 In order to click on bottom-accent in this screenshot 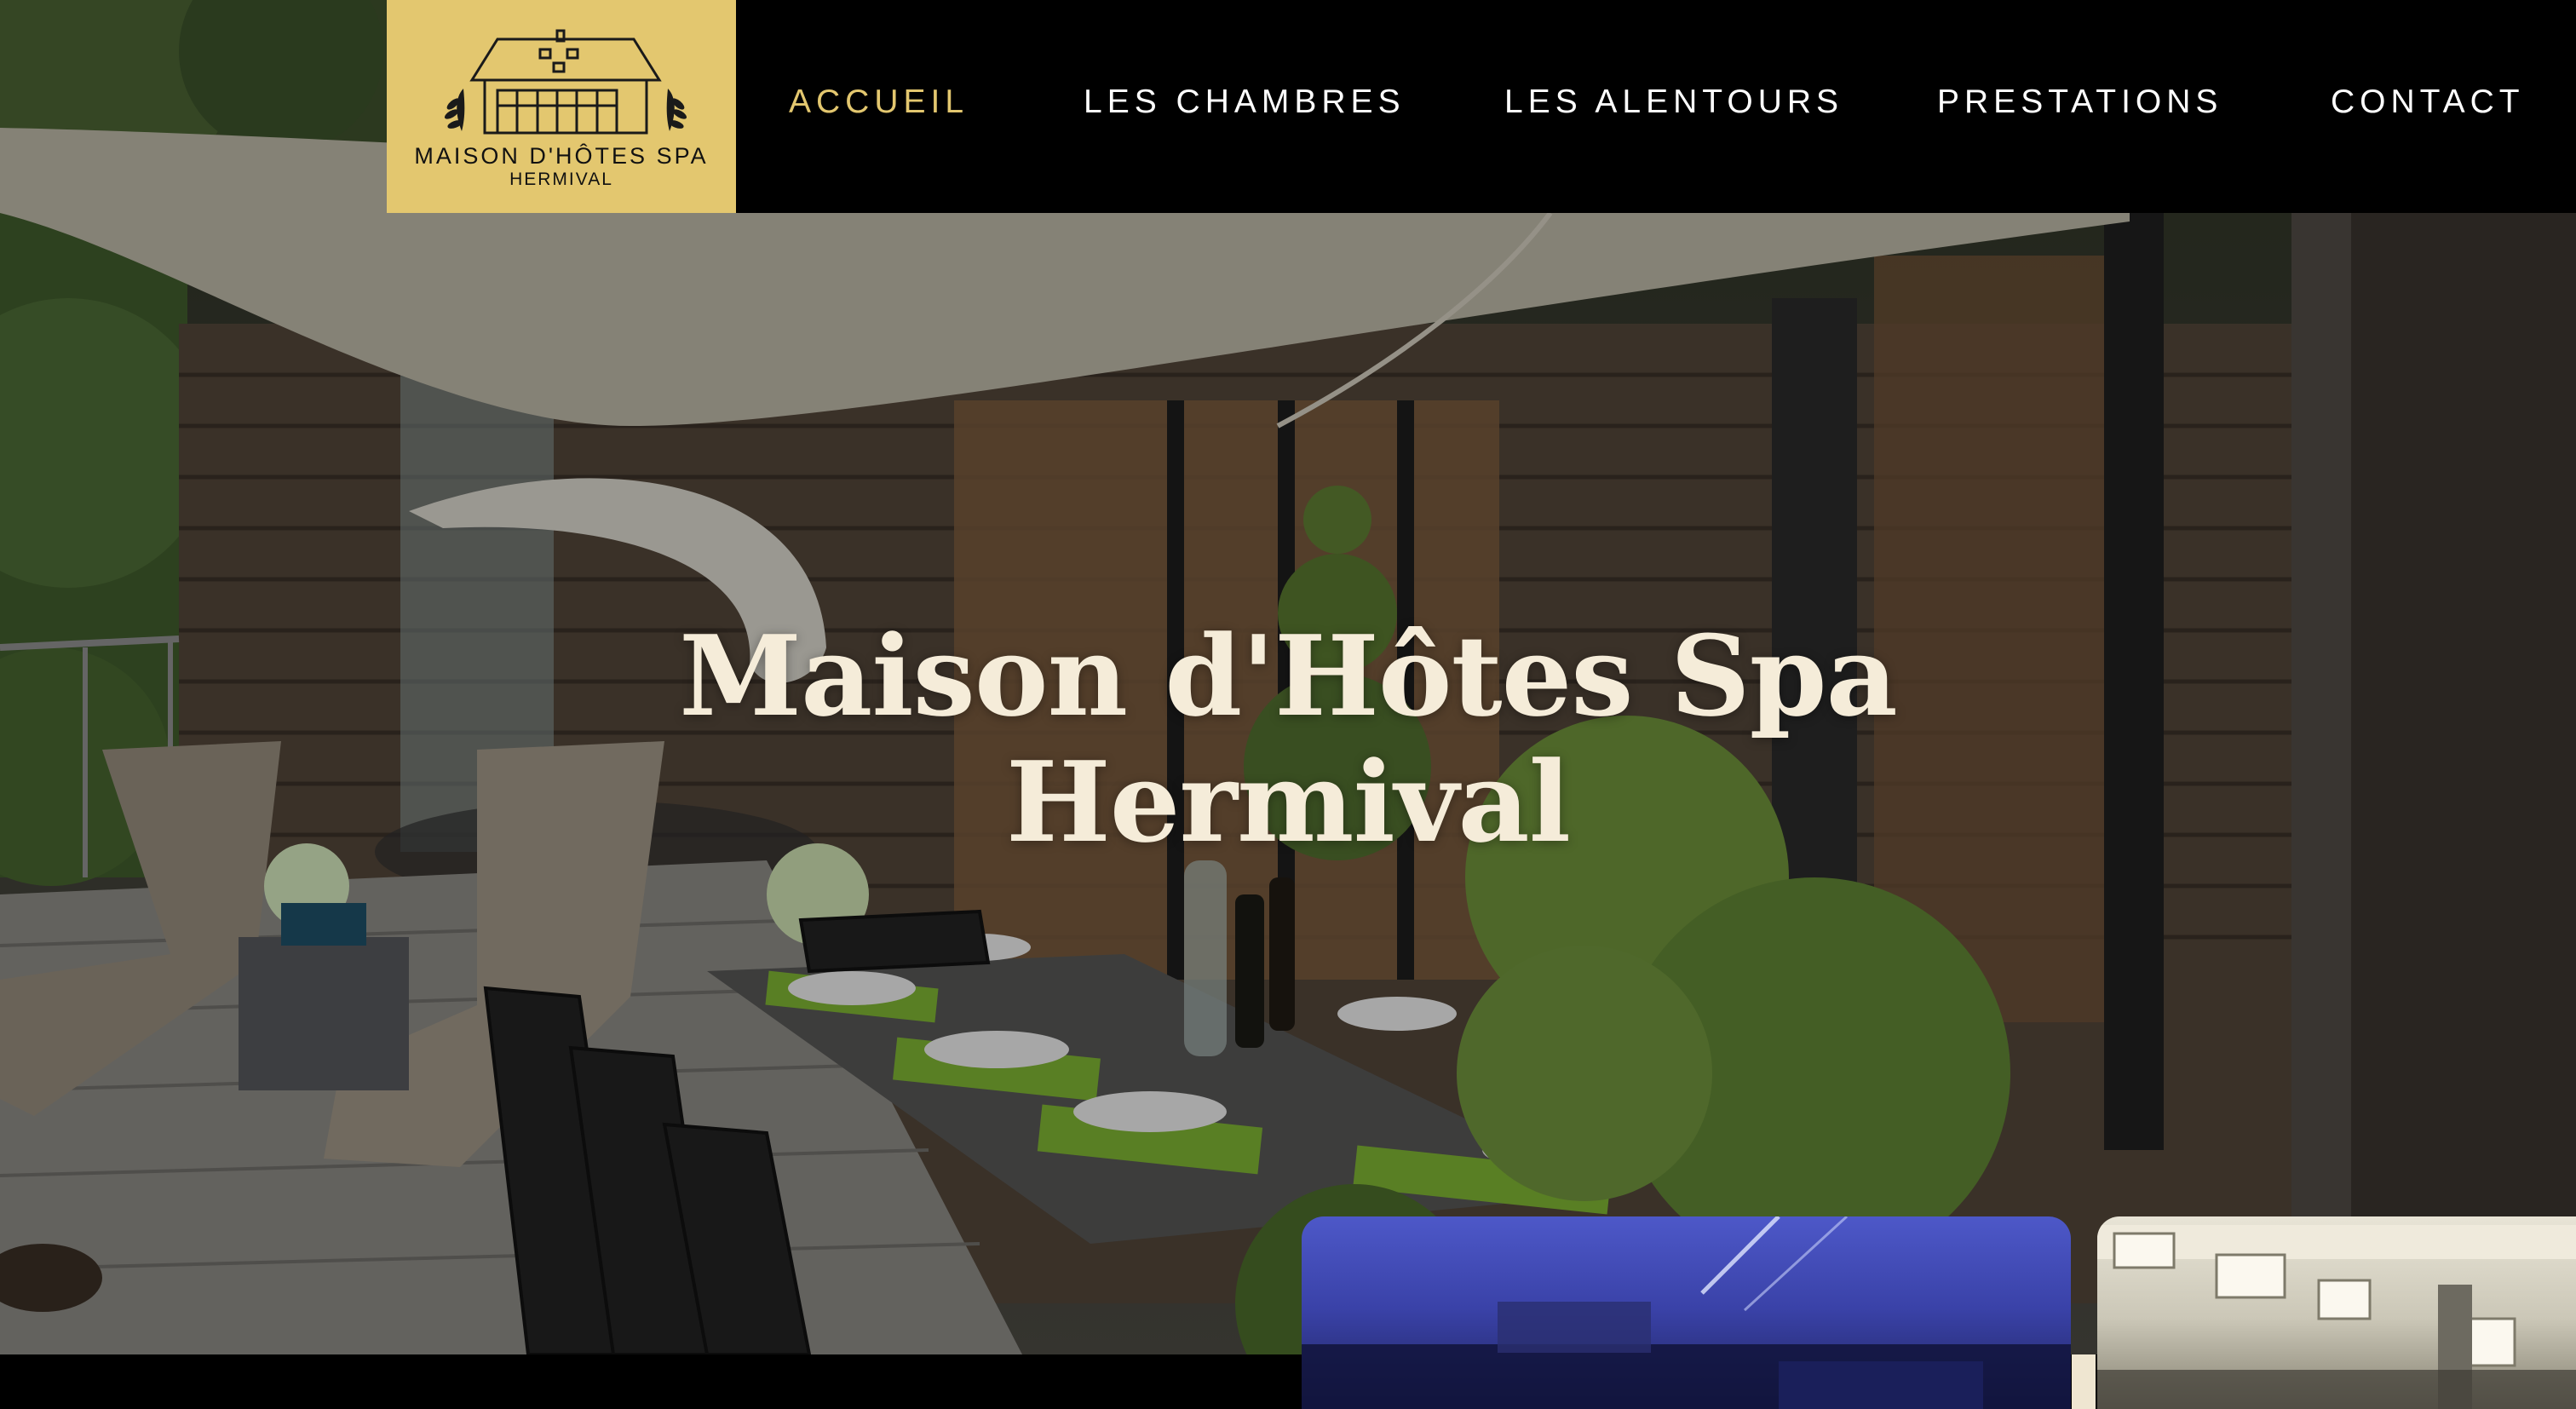, I will do `click(2084, 1381)`.